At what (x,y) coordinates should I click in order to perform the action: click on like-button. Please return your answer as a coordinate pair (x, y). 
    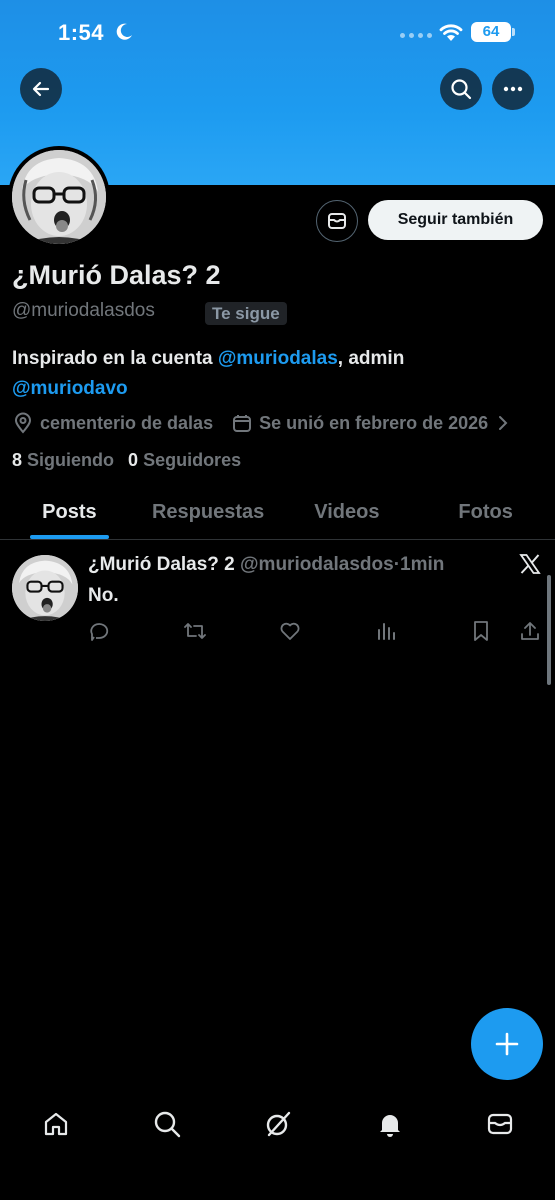
    Looking at the image, I should click on (290, 631).